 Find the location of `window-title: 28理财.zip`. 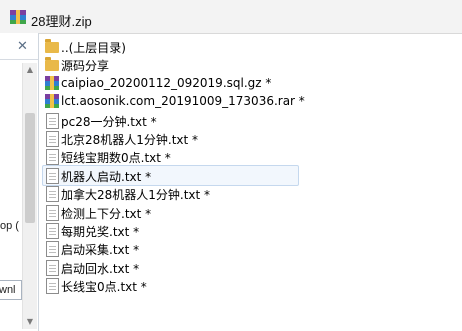

window-title: 28理财.zip is located at coordinates (61, 21).